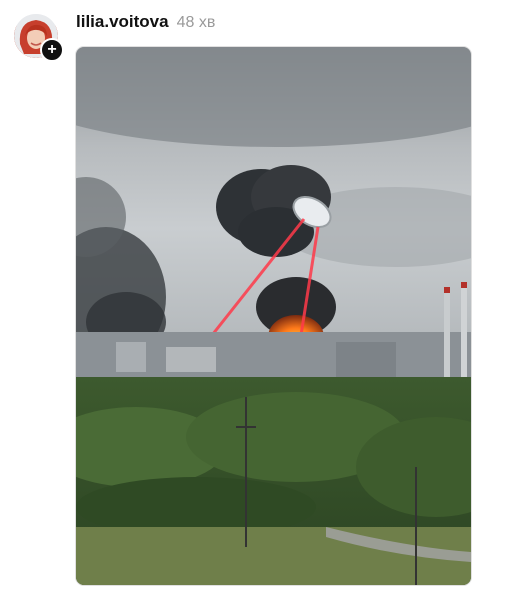 The height and width of the screenshot is (593, 512). What do you see at coordinates (196, 22) in the screenshot?
I see `timestamp: 48 хв` at bounding box center [196, 22].